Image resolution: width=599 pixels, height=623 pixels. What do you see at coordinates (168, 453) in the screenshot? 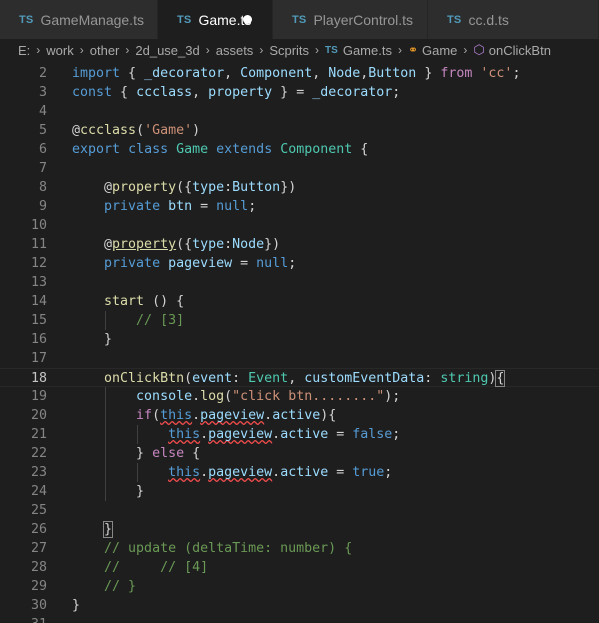
I see `code-token: else` at bounding box center [168, 453].